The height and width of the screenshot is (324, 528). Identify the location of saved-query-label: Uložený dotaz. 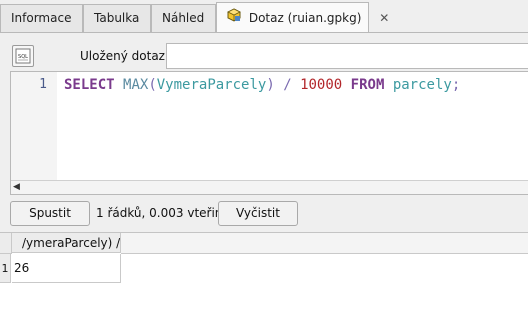
(122, 56).